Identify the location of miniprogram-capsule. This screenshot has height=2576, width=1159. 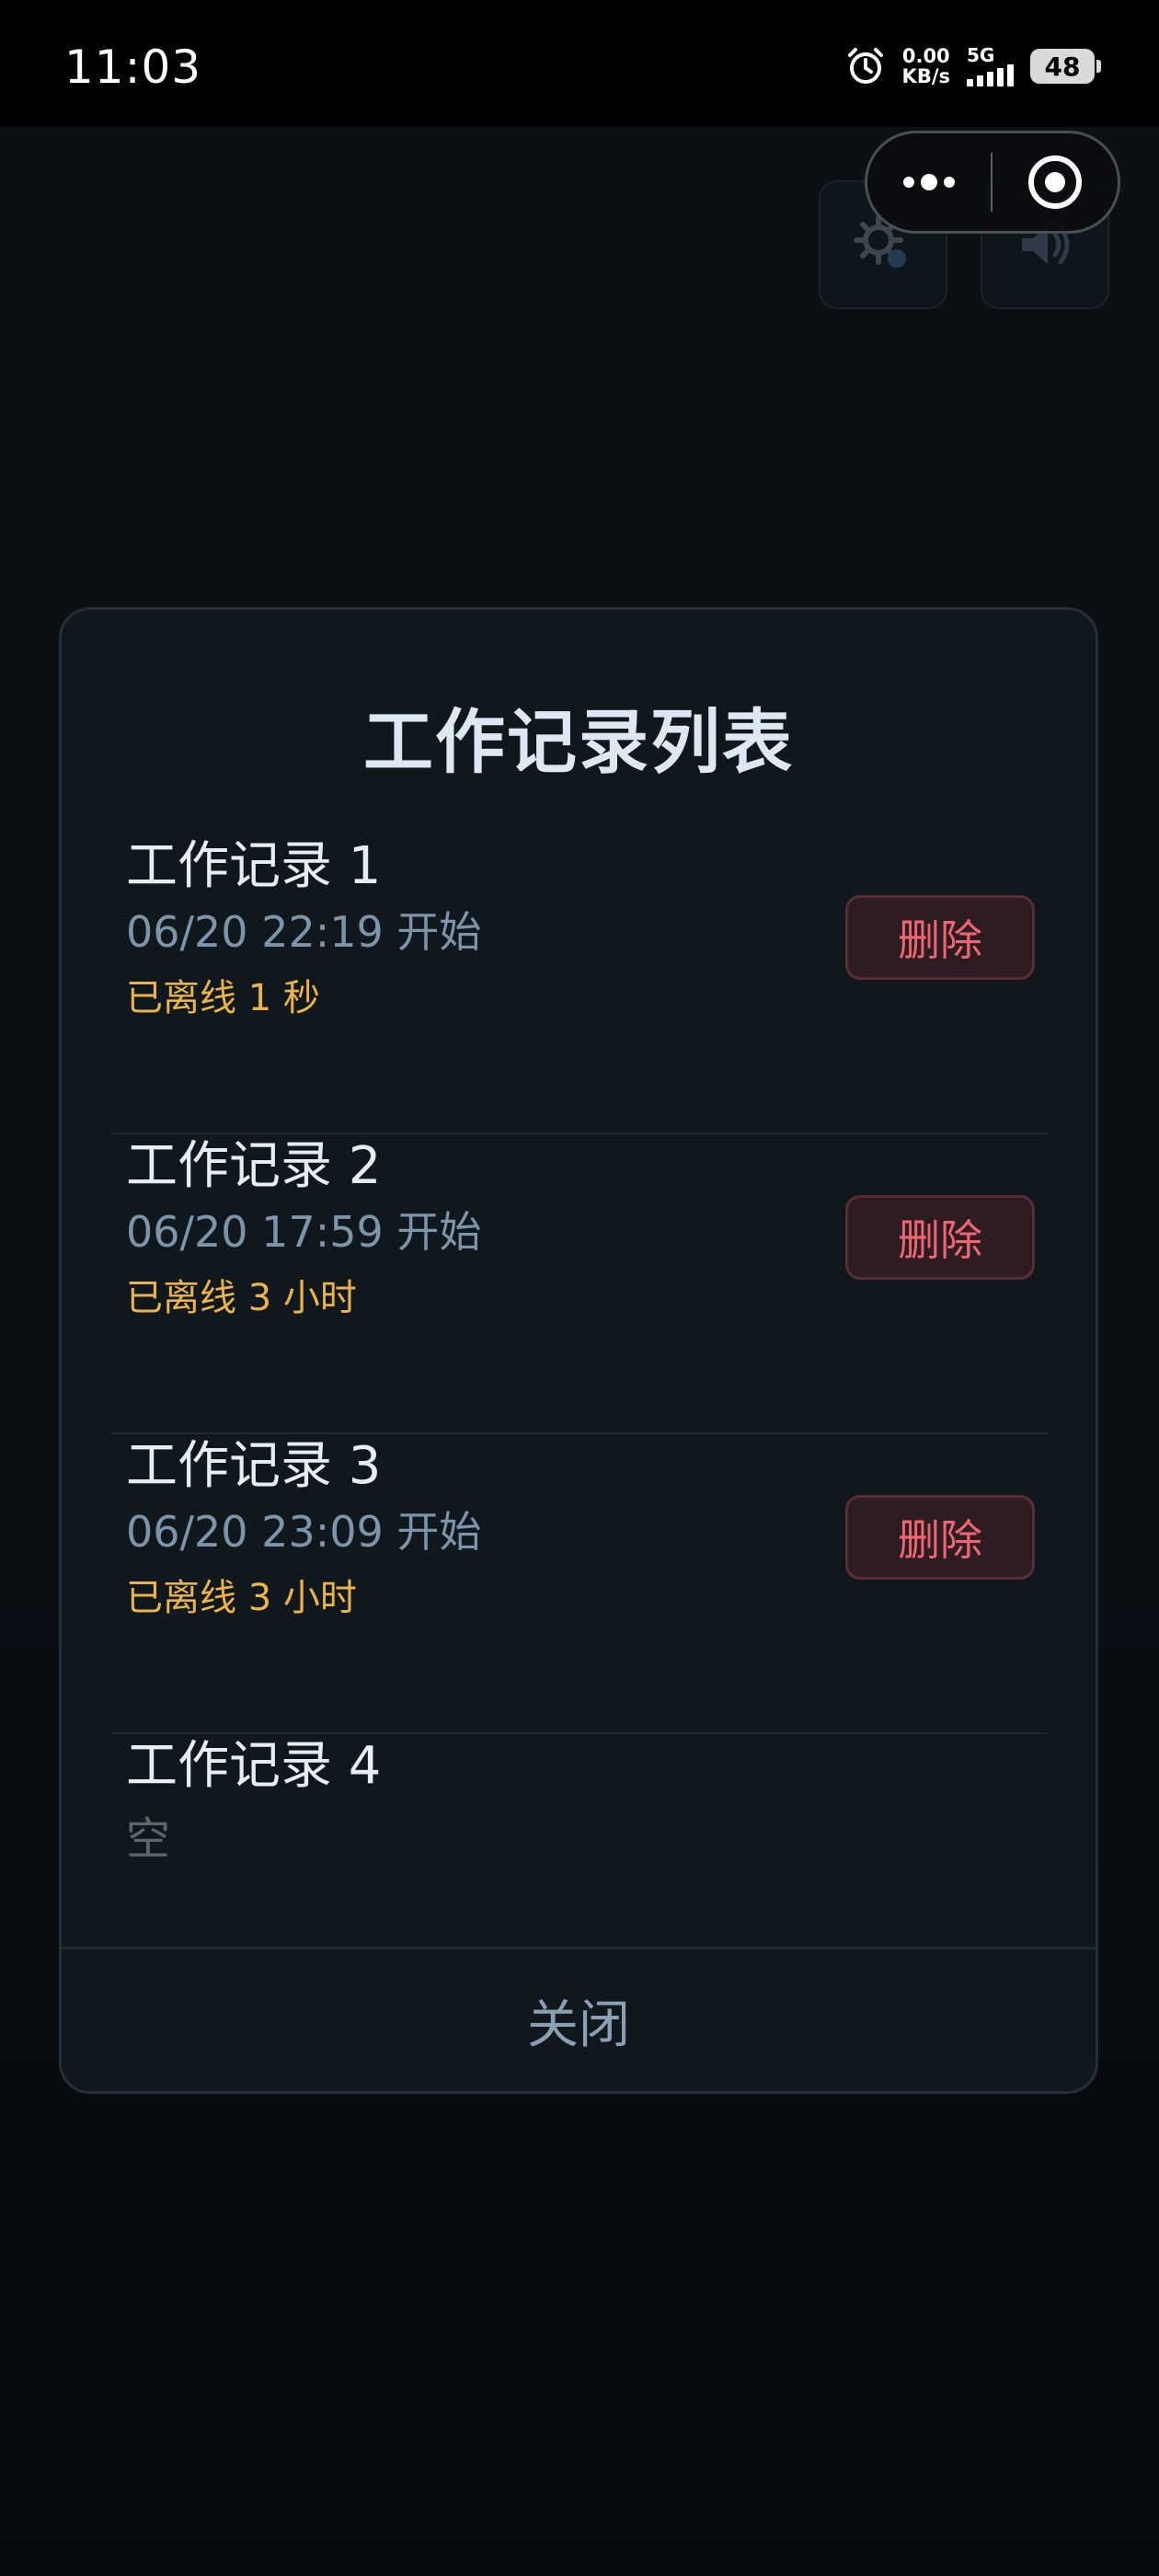
(992, 182).